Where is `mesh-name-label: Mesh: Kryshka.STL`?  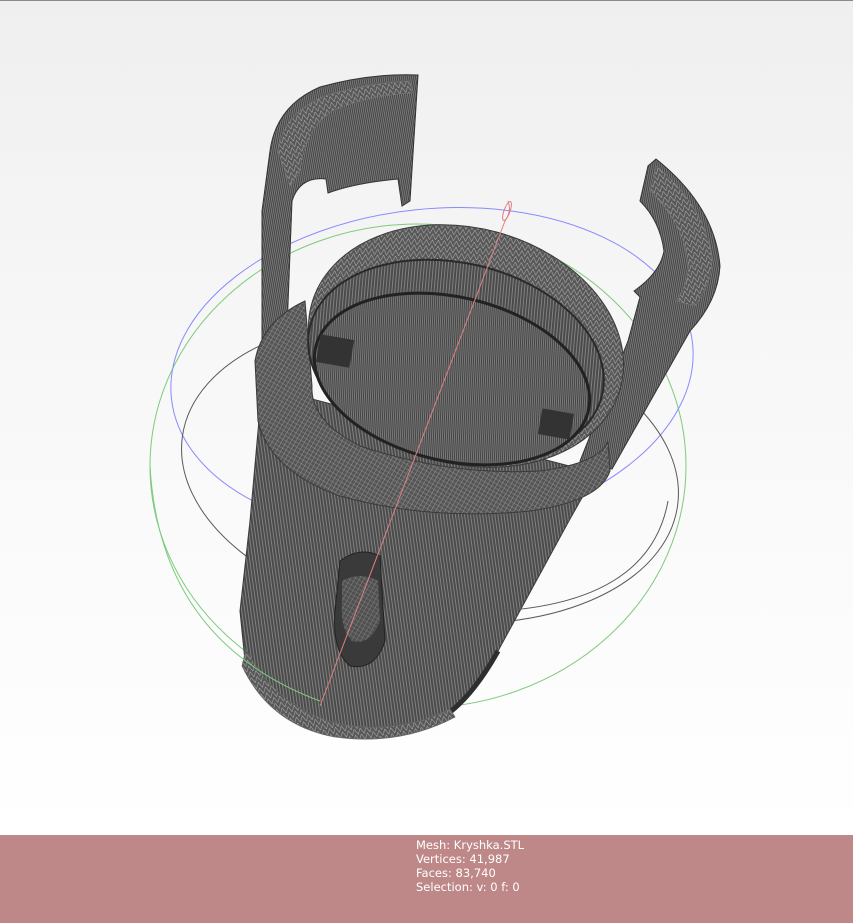 mesh-name-label: Mesh: Kryshka.STL is located at coordinates (470, 845).